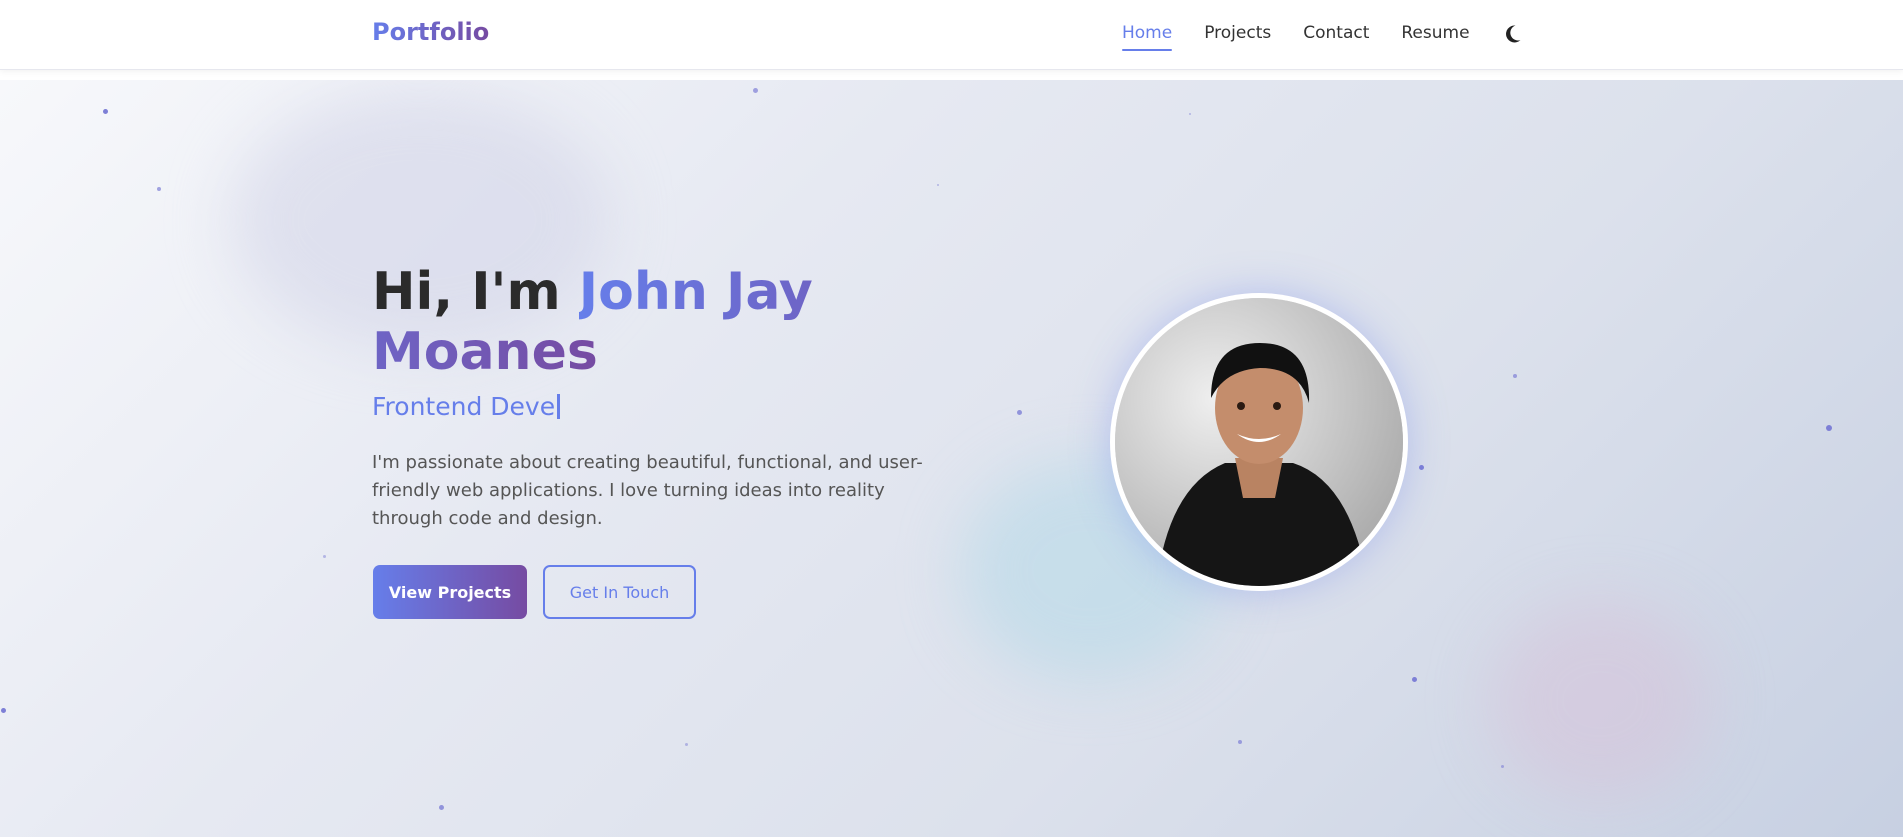 This screenshot has height=837, width=1903. I want to click on typing-subtitle: Frontend Deve, so click(466, 406).